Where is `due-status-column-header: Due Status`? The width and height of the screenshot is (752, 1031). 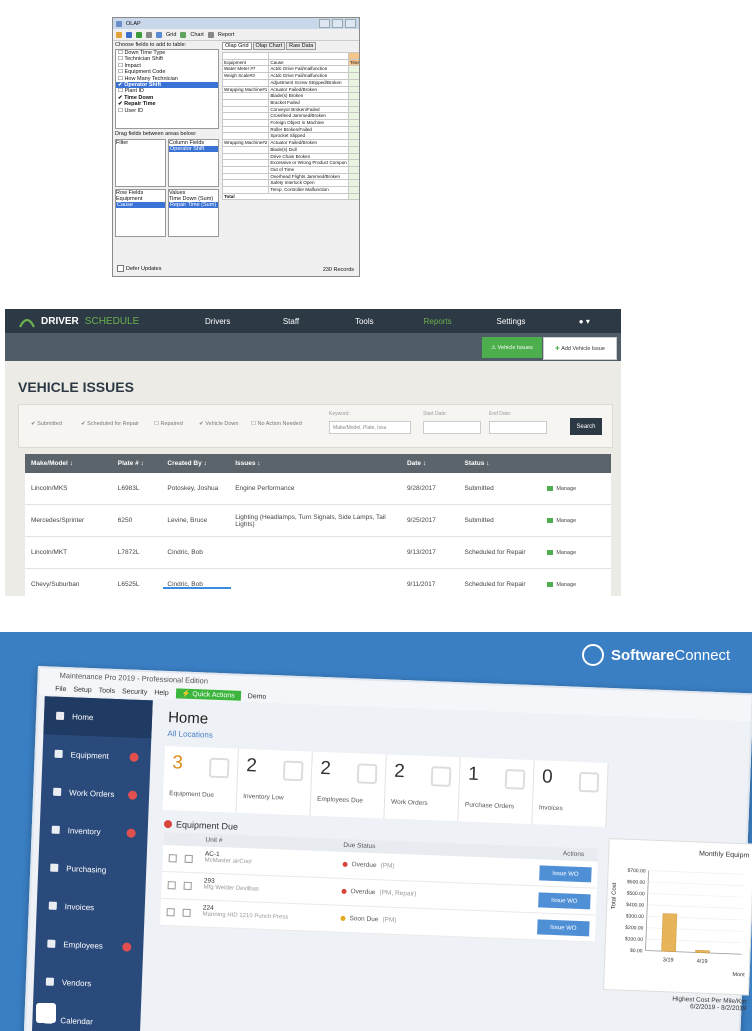
due-status-column-header: Due Status is located at coordinates (359, 846).